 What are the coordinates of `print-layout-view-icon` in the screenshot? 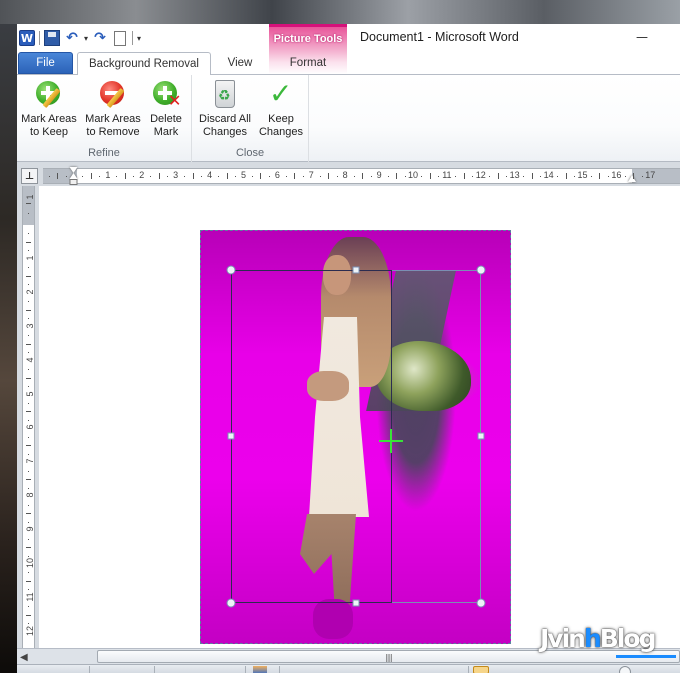 It's located at (481, 669).